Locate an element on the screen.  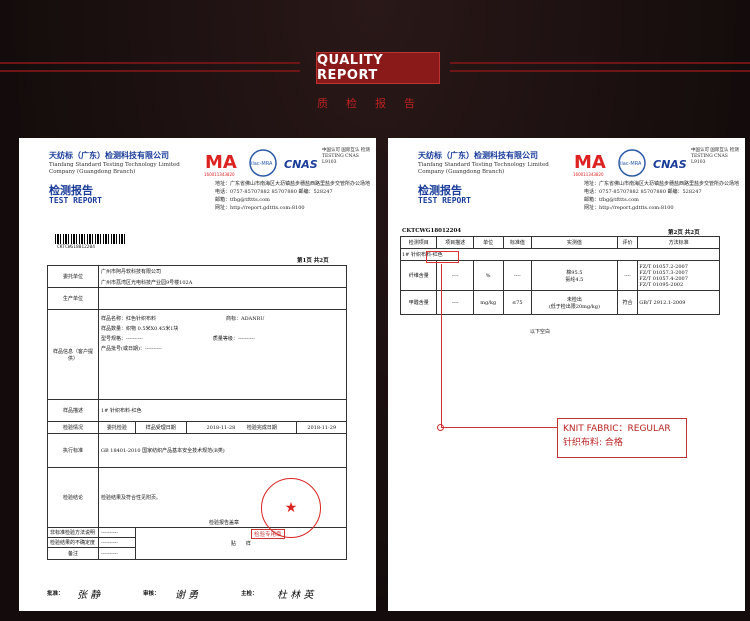
approve-signature: 张 静 is located at coordinates (89, 595).